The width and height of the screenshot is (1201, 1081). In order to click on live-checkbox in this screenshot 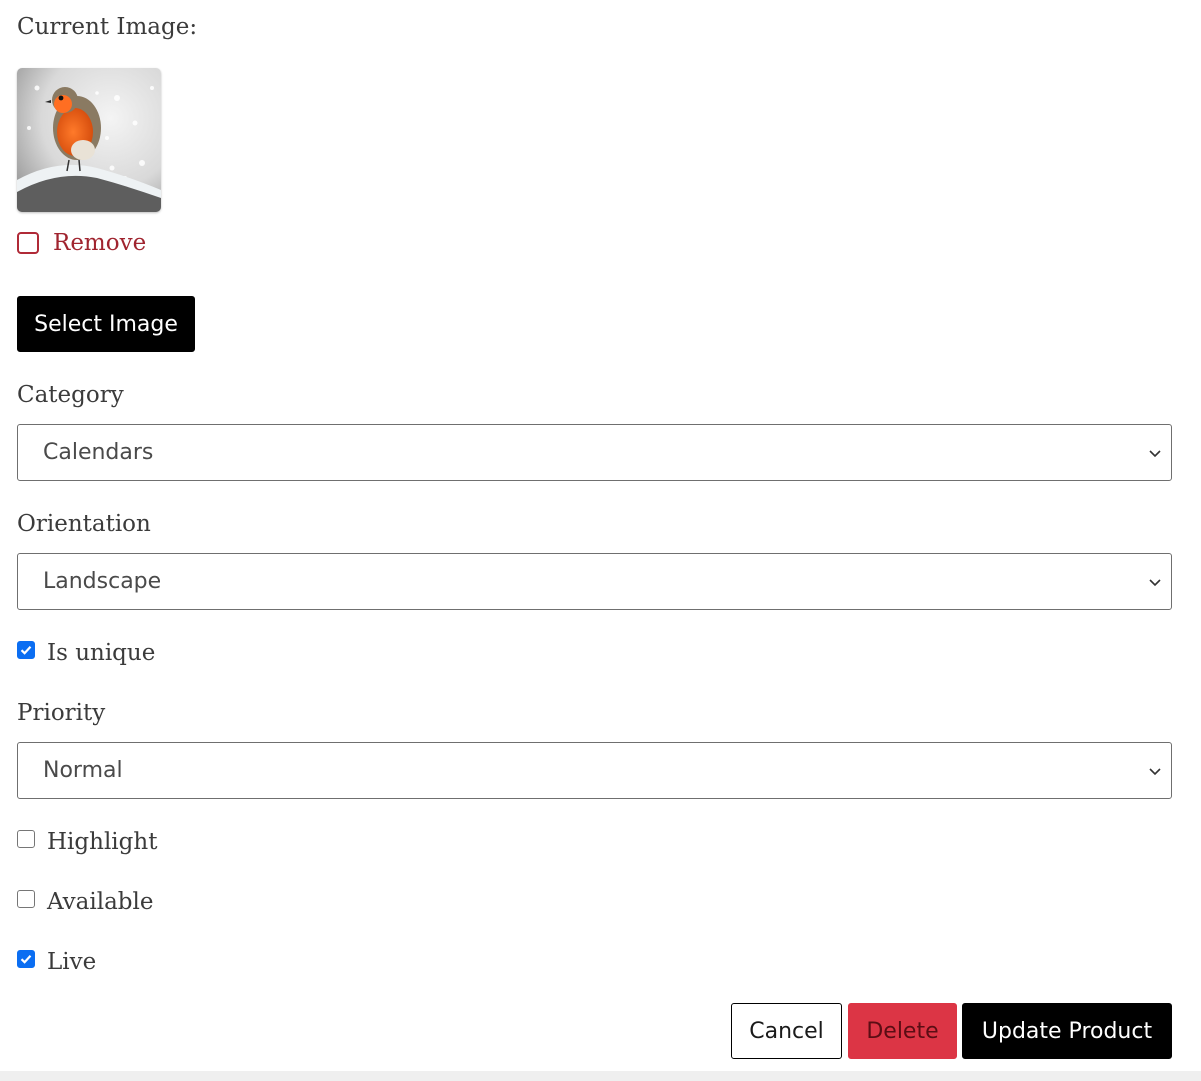, I will do `click(26, 959)`.